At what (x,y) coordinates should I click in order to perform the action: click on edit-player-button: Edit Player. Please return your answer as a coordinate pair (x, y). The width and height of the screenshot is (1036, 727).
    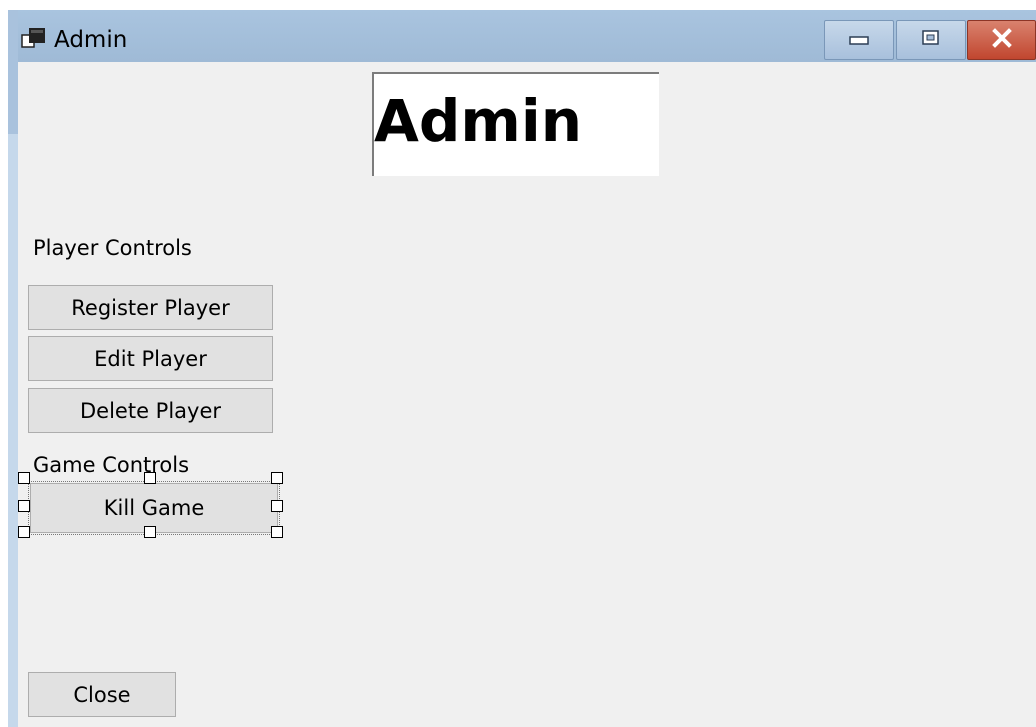
    Looking at the image, I should click on (150, 358).